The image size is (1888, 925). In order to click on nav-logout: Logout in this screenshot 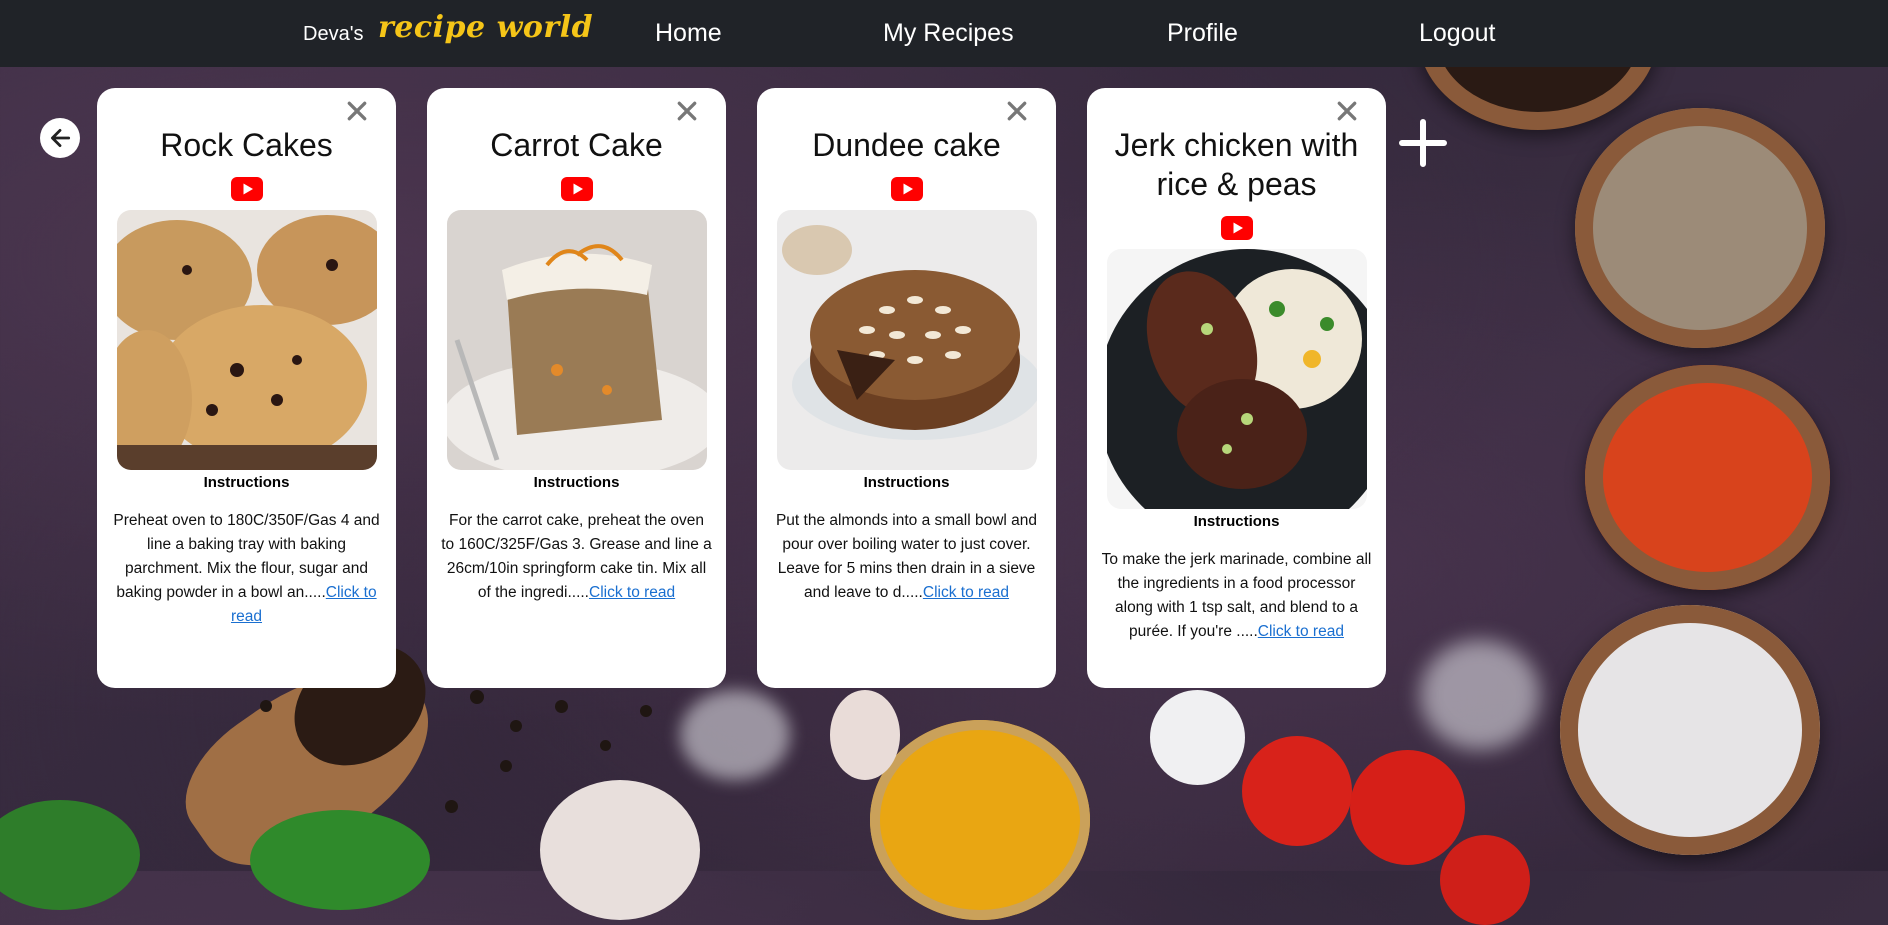, I will do `click(1457, 33)`.